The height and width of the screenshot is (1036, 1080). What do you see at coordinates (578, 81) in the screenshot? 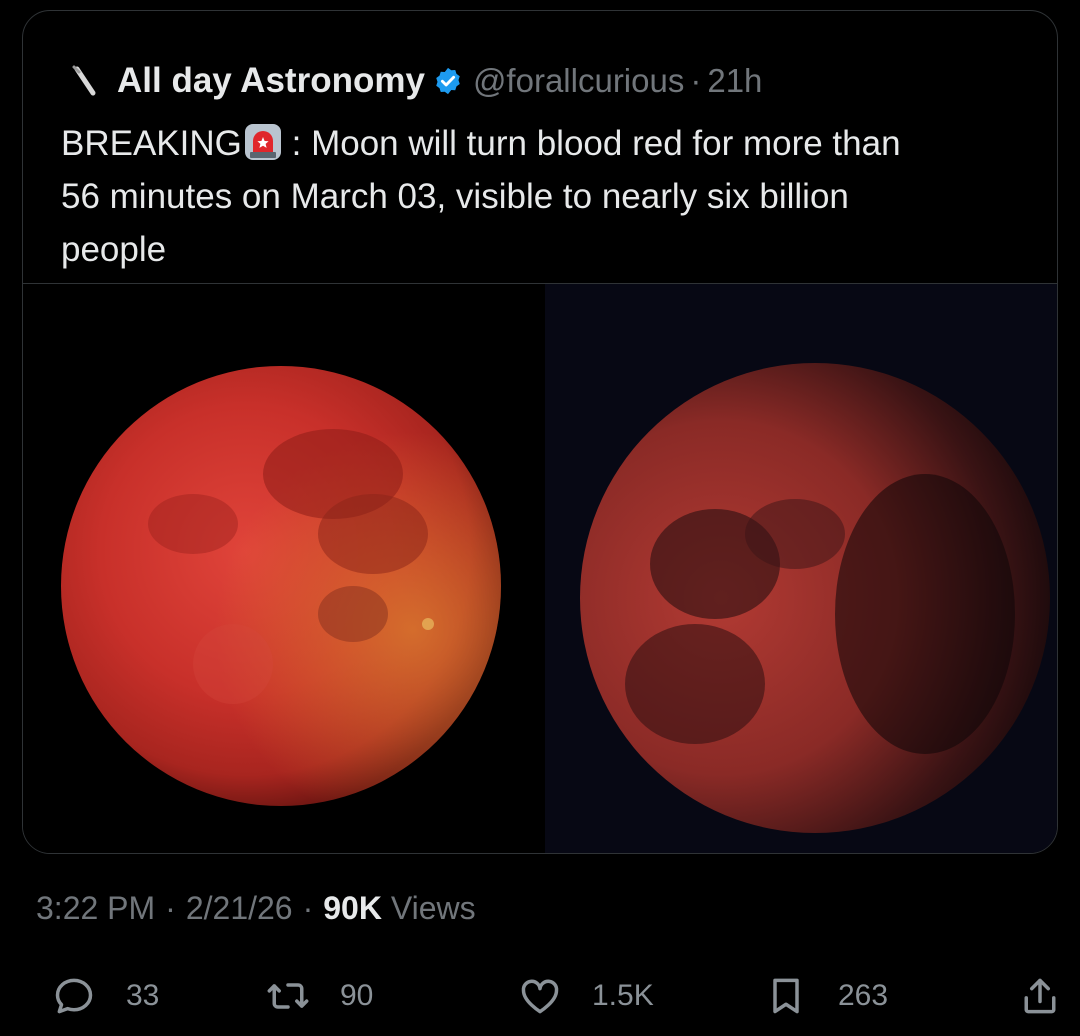
I see `handle: @forallcurious` at bounding box center [578, 81].